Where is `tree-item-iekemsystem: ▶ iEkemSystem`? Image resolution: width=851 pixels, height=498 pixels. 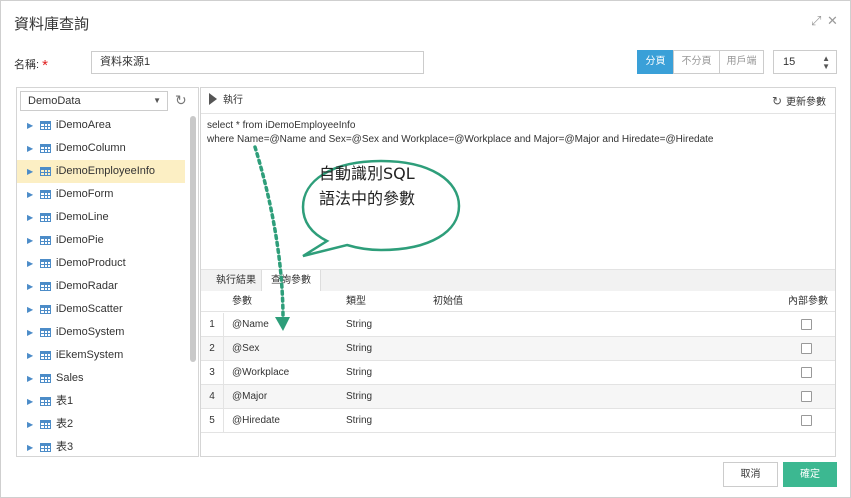
tree-item-iekemsystem: ▶ iEkemSystem is located at coordinates (101, 355).